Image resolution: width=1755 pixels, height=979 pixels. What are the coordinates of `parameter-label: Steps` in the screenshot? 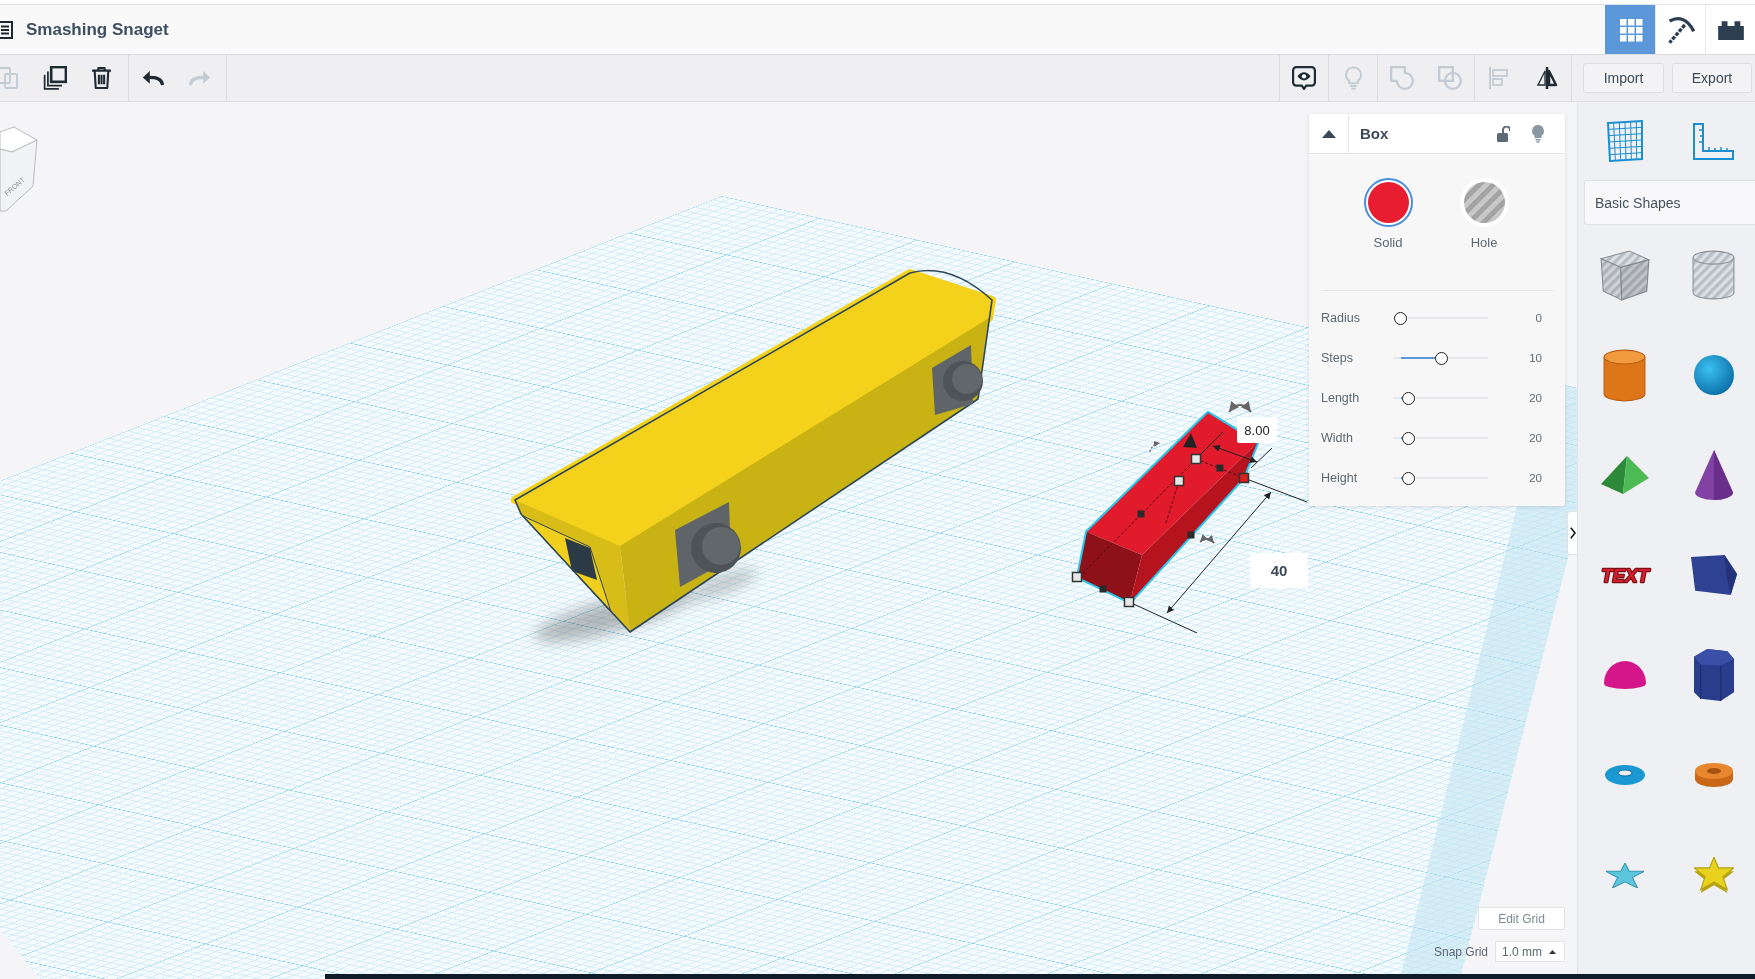 It's located at (1337, 358).